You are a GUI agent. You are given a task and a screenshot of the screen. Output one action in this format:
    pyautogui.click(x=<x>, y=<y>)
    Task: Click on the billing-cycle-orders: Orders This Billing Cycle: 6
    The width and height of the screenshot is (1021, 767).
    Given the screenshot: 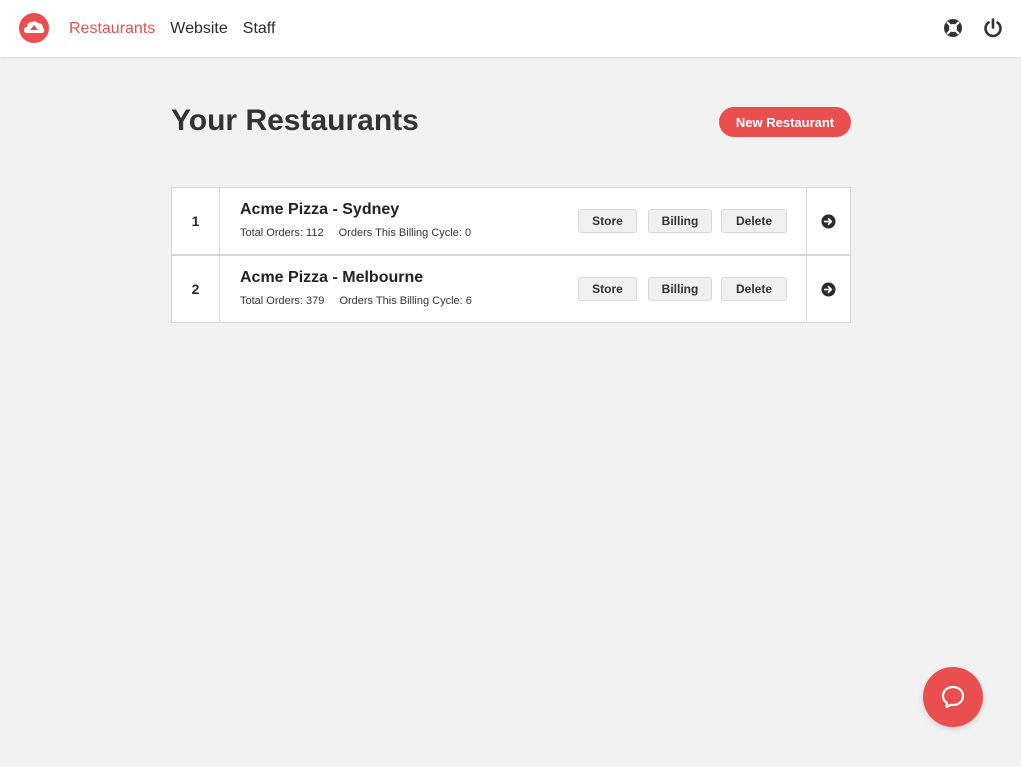 What is the action you would take?
    pyautogui.click(x=405, y=301)
    